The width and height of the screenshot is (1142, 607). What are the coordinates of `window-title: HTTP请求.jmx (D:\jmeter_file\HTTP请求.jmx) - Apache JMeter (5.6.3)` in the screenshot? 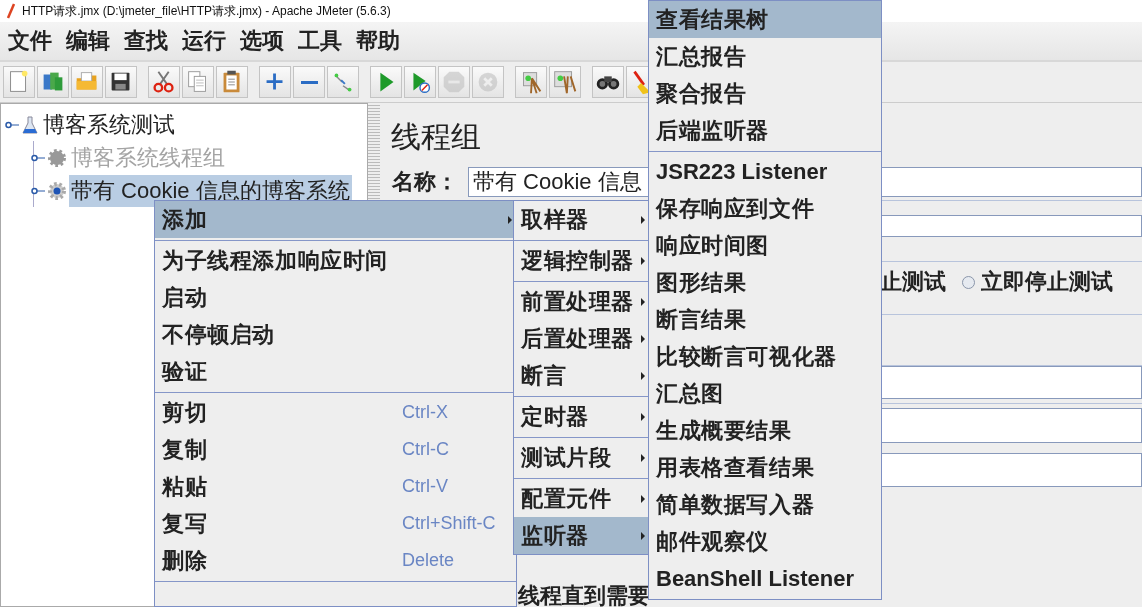 It's located at (206, 11).